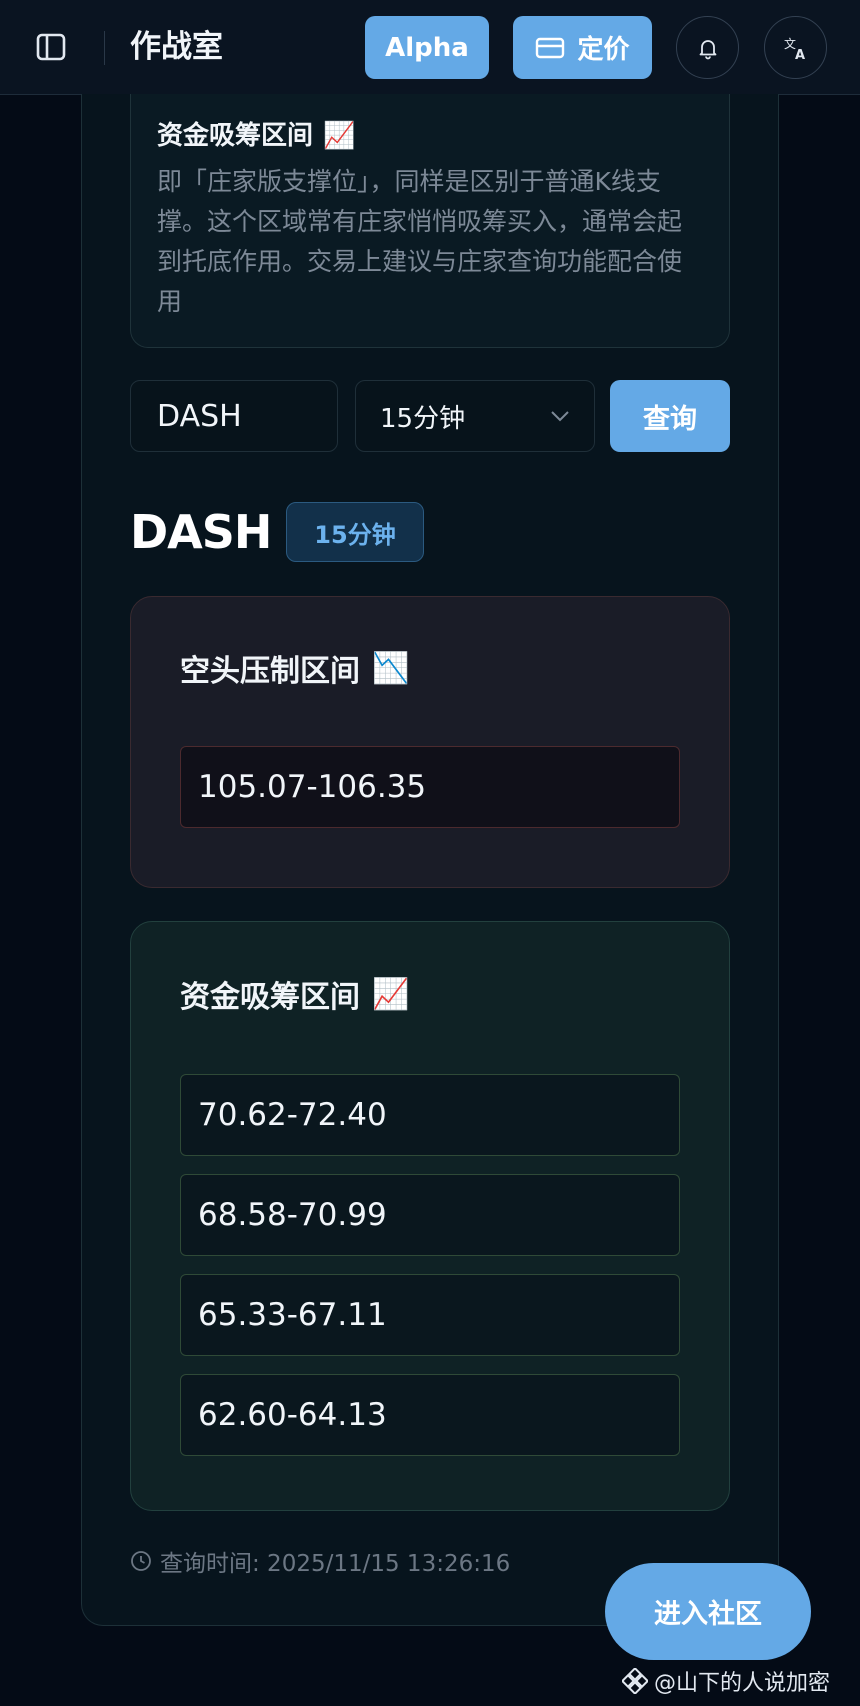 The image size is (860, 1706). I want to click on pricing-button-label: 定价, so click(603, 50).